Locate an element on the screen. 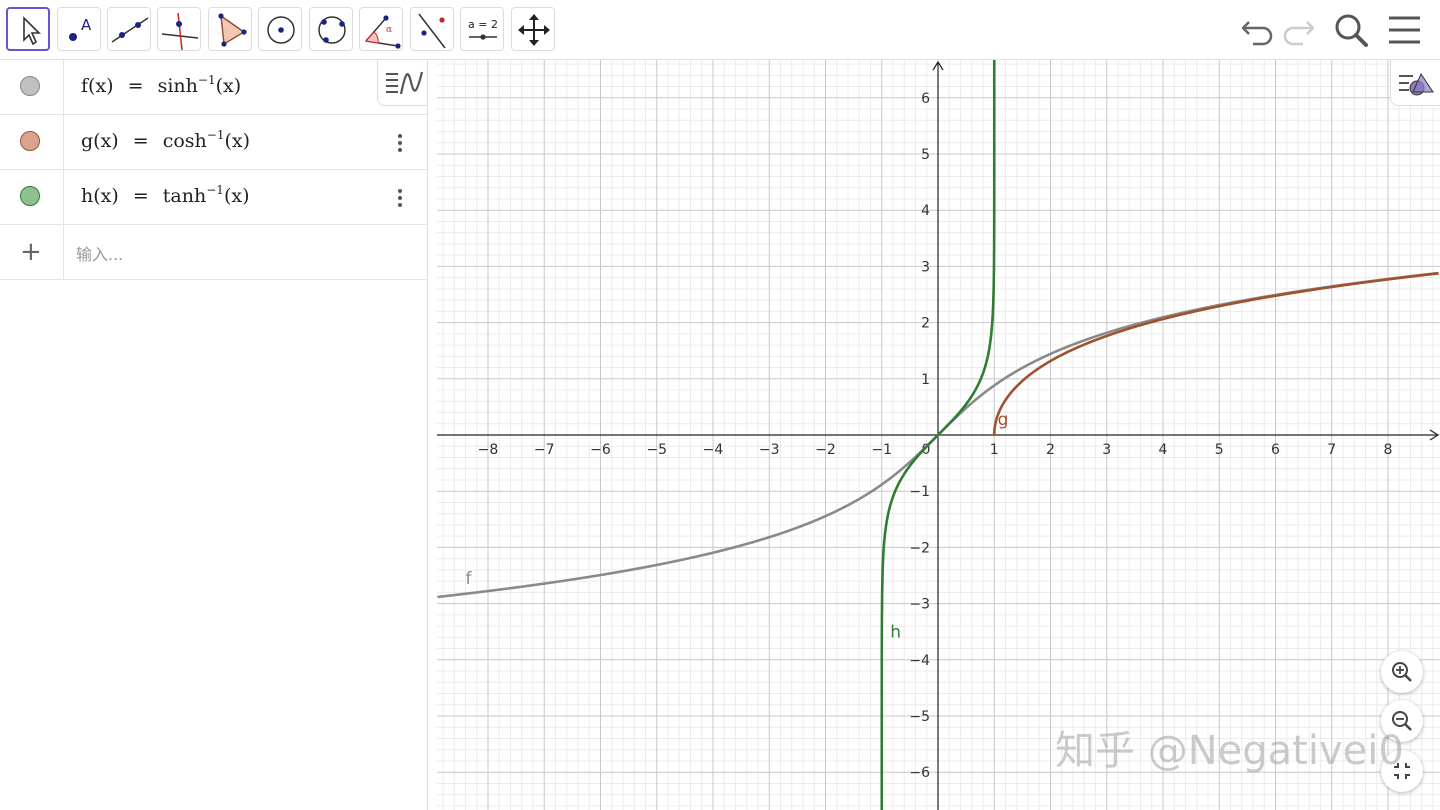 The height and width of the screenshot is (810, 1440). polygon-tool is located at coordinates (230, 29).